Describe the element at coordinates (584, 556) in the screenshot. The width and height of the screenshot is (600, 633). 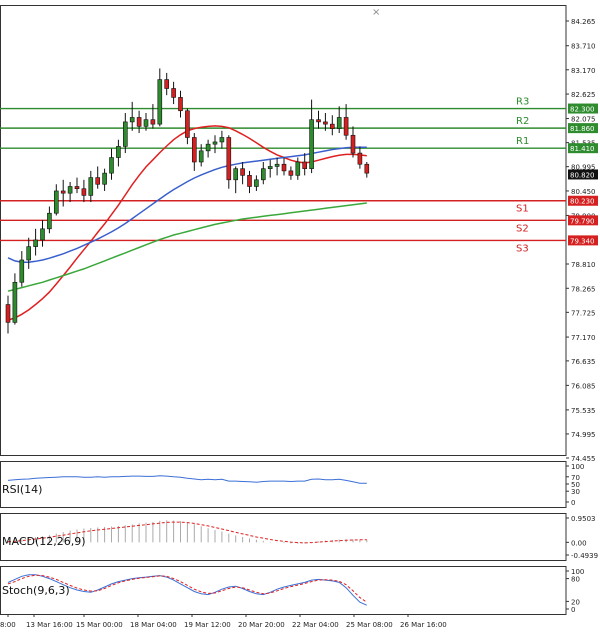
I see `indicator-tick-label: -0.4939` at that location.